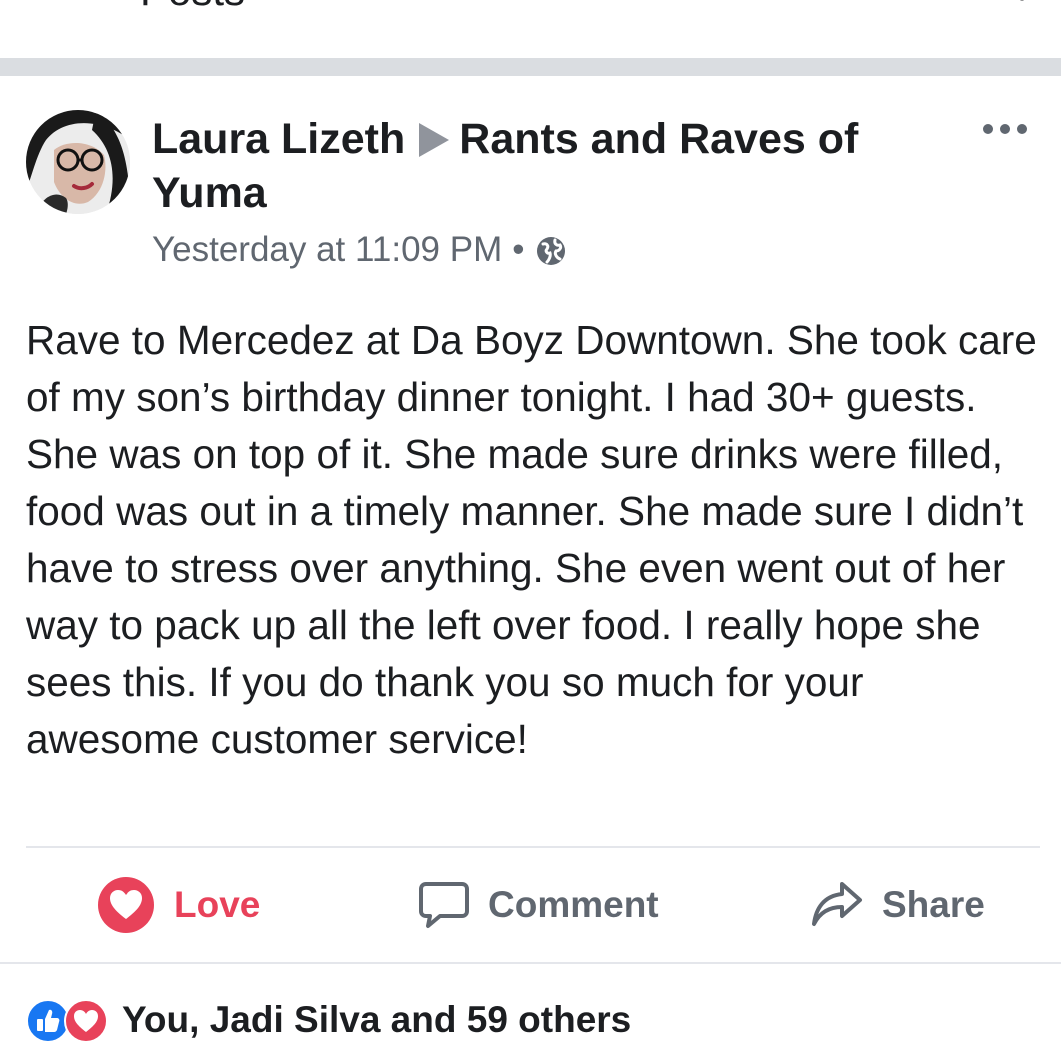 The width and height of the screenshot is (1061, 1061). I want to click on author-name: Laura Lizeth, so click(278, 139).